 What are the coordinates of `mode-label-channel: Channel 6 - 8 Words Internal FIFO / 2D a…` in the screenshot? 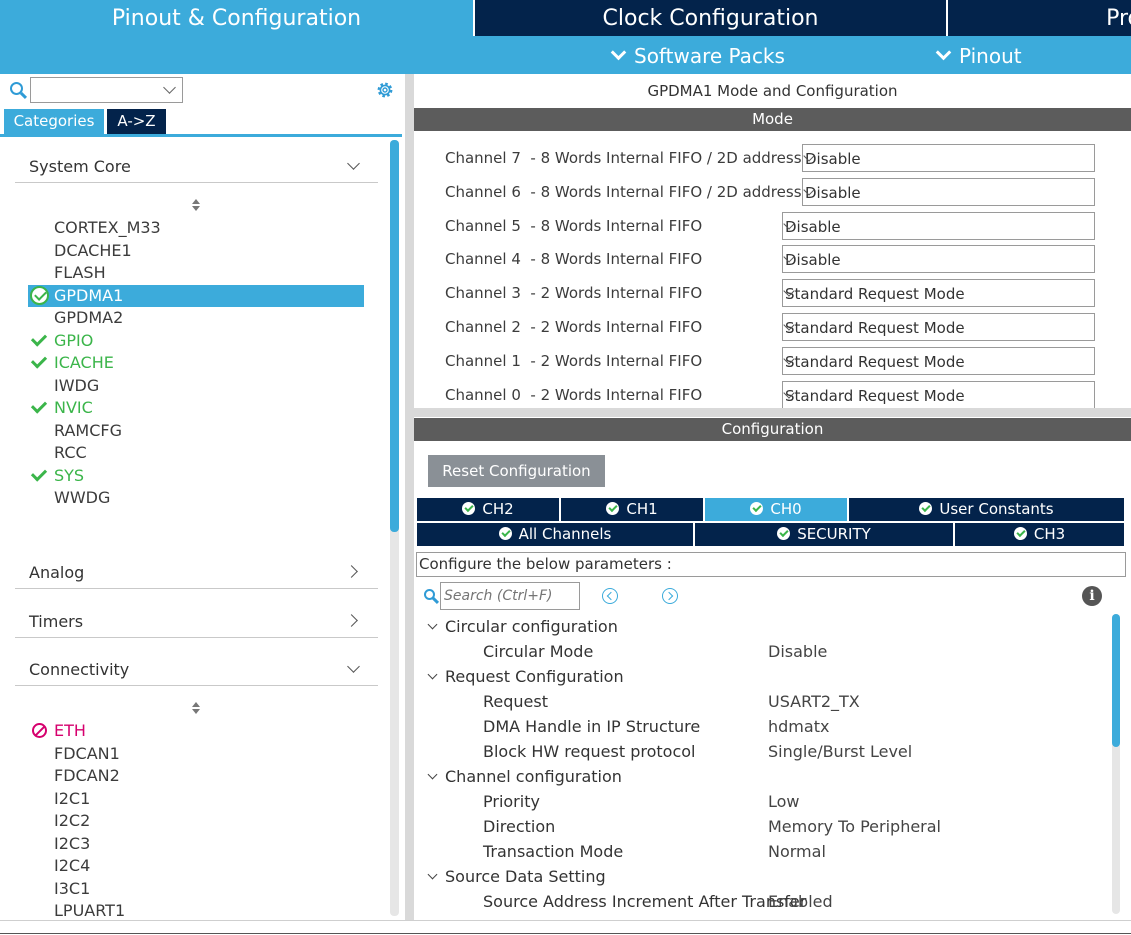 It's located at (635, 191).